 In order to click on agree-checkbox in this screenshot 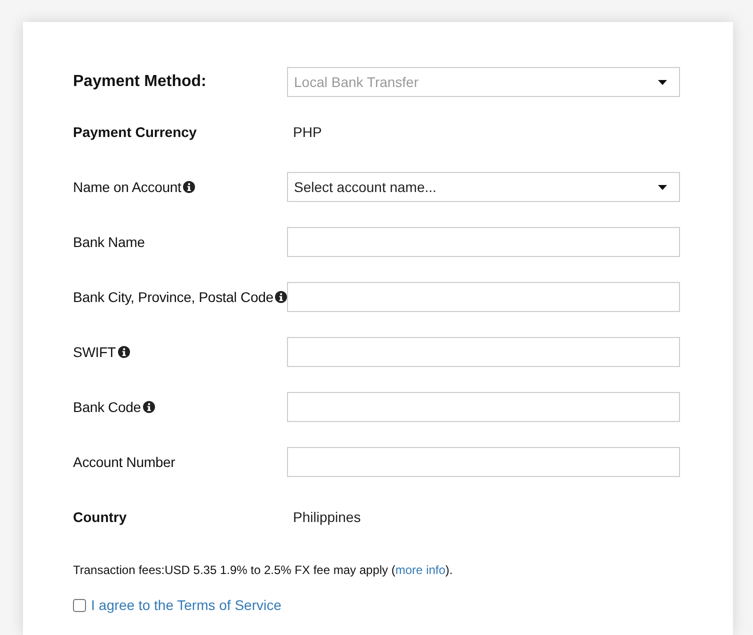, I will do `click(79, 605)`.